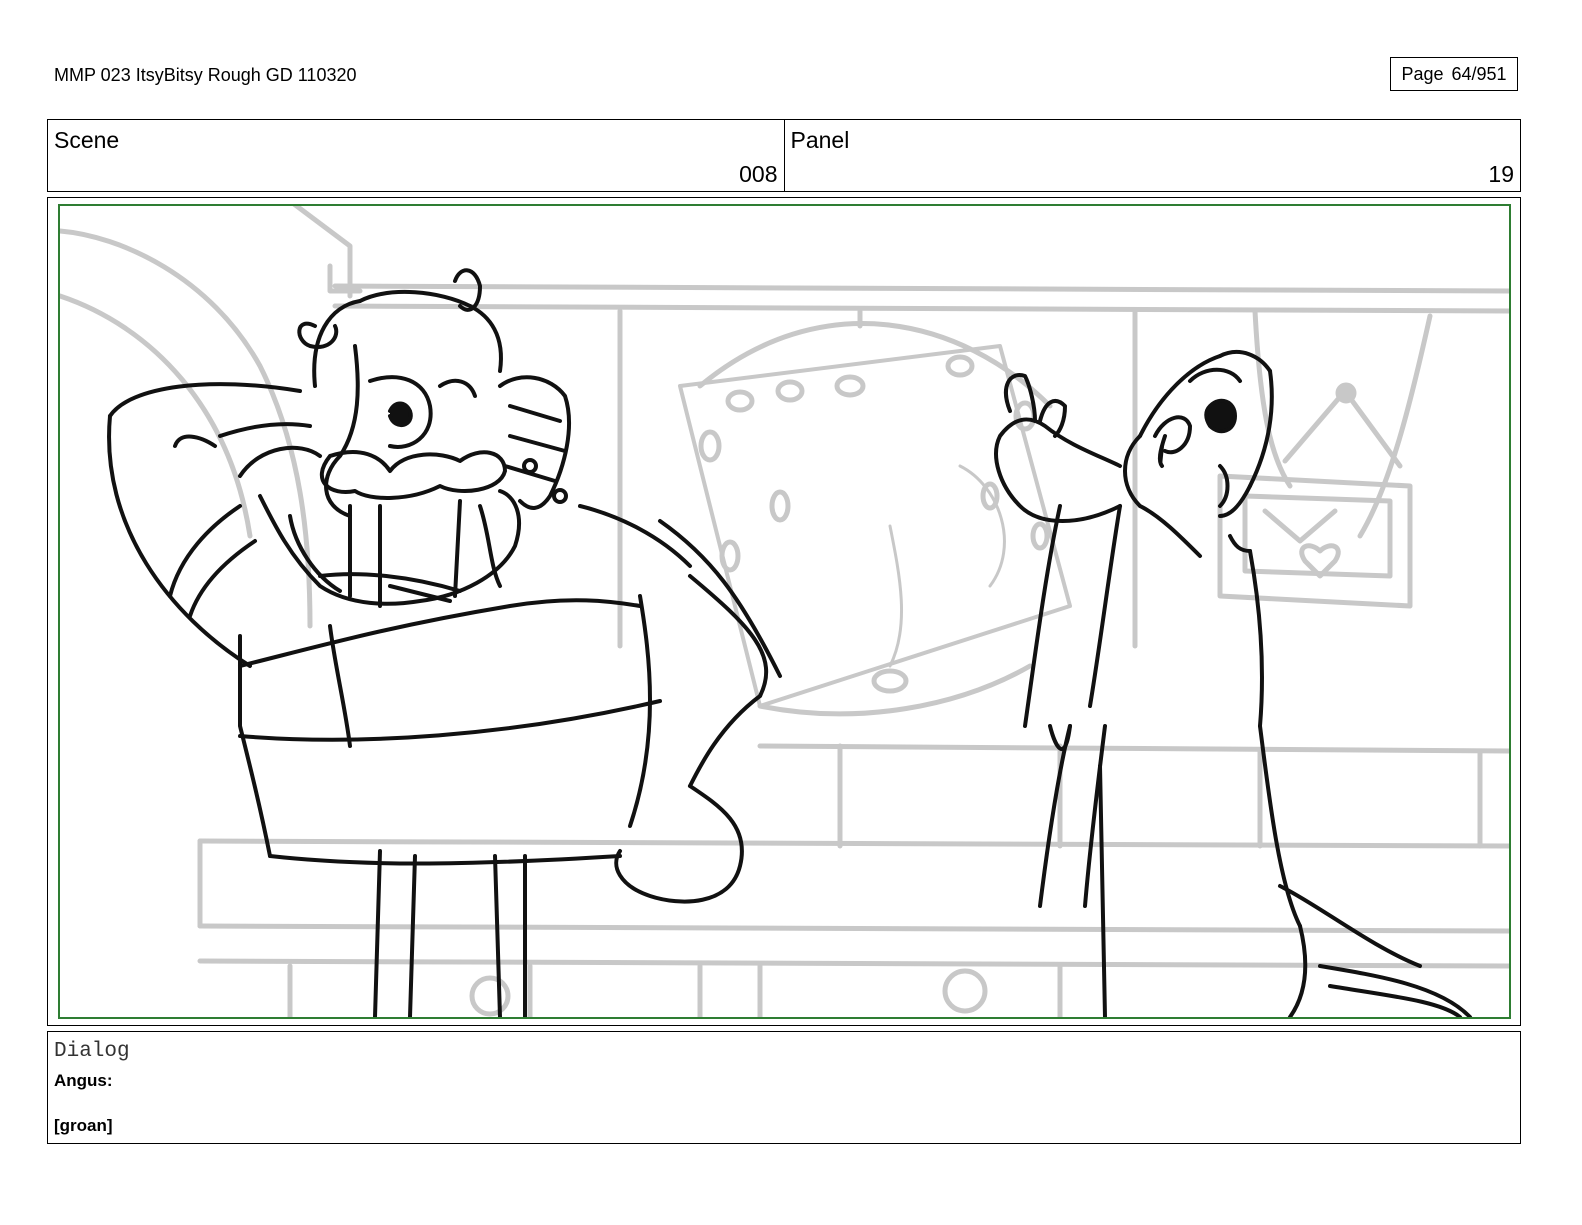  What do you see at coordinates (784, 1087) in the screenshot?
I see `dialog-box: Dialog Angus: [groan]` at bounding box center [784, 1087].